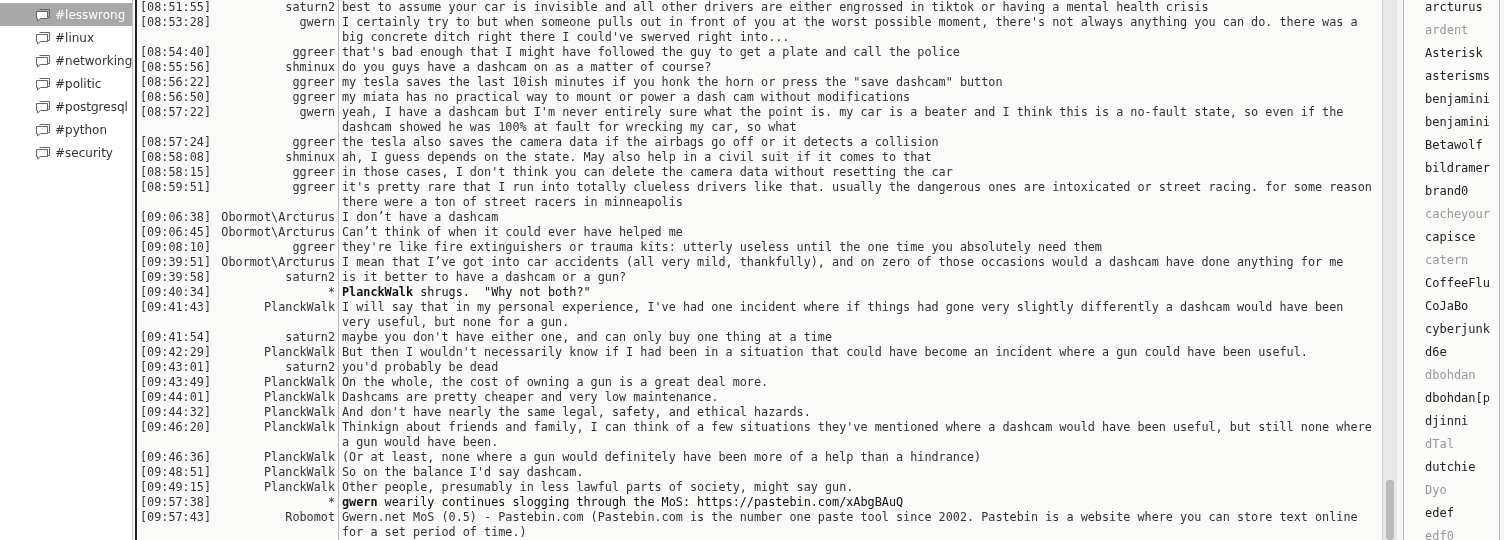 The image size is (1504, 540). I want to click on timestamp: [09:08:10], so click(173, 247).